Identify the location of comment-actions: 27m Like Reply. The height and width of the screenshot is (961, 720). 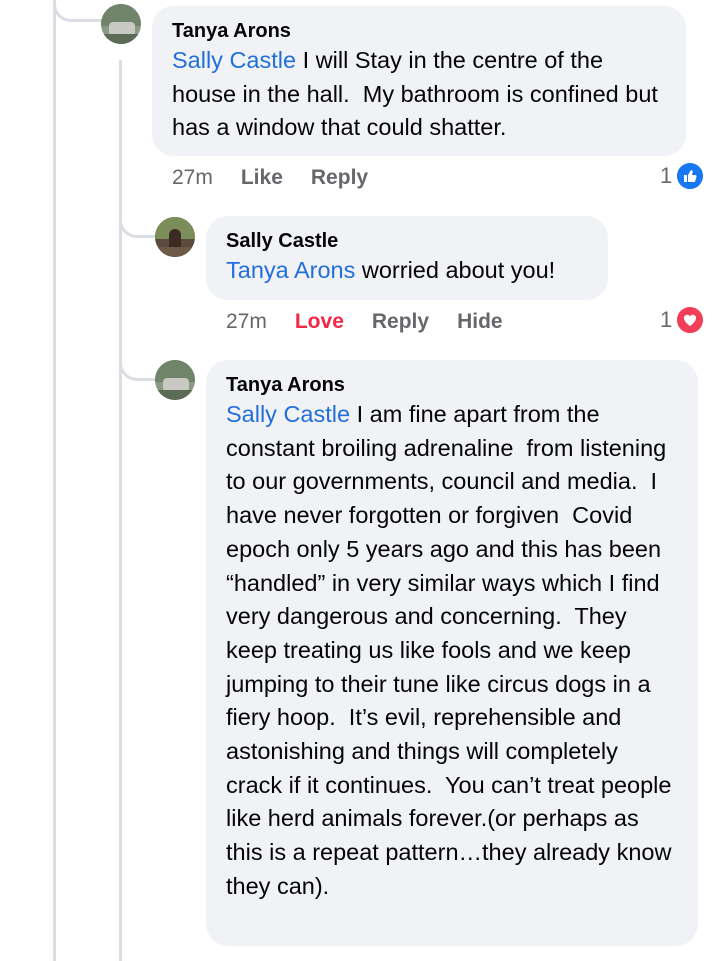
(284, 178).